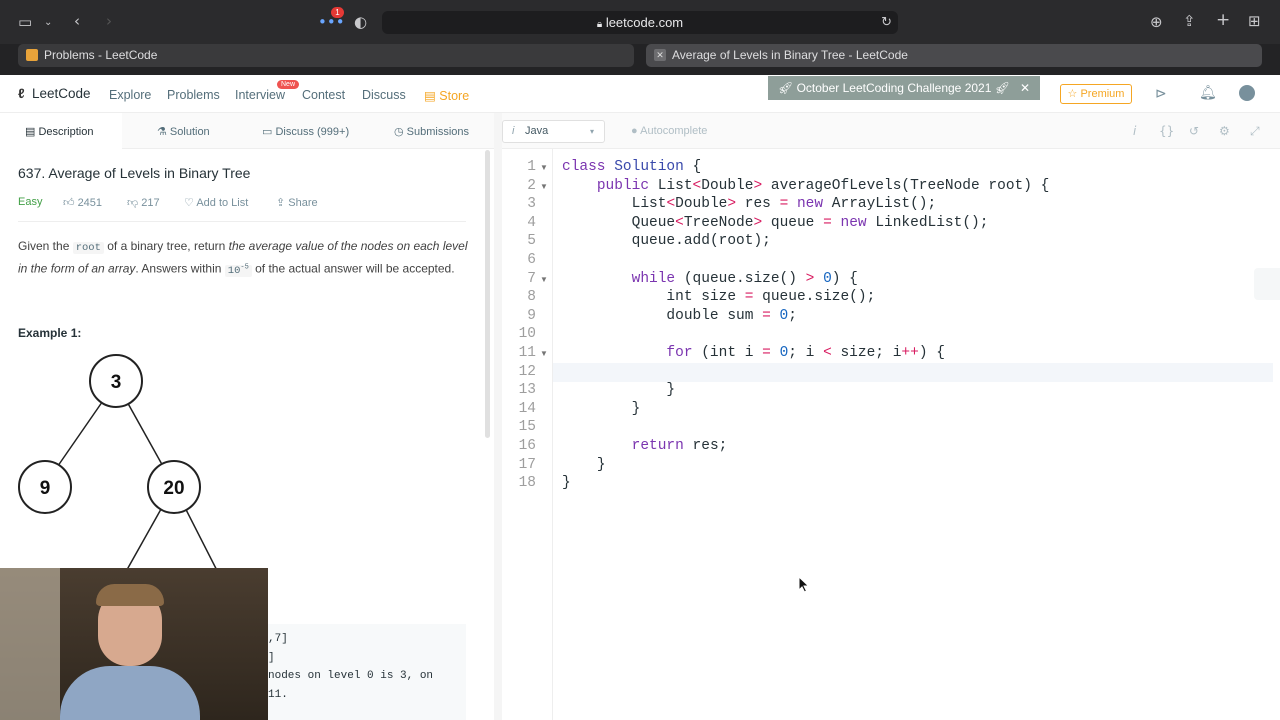  Describe the element at coordinates (384, 95) in the screenshot. I see `nav-discuss: Discuss` at that location.